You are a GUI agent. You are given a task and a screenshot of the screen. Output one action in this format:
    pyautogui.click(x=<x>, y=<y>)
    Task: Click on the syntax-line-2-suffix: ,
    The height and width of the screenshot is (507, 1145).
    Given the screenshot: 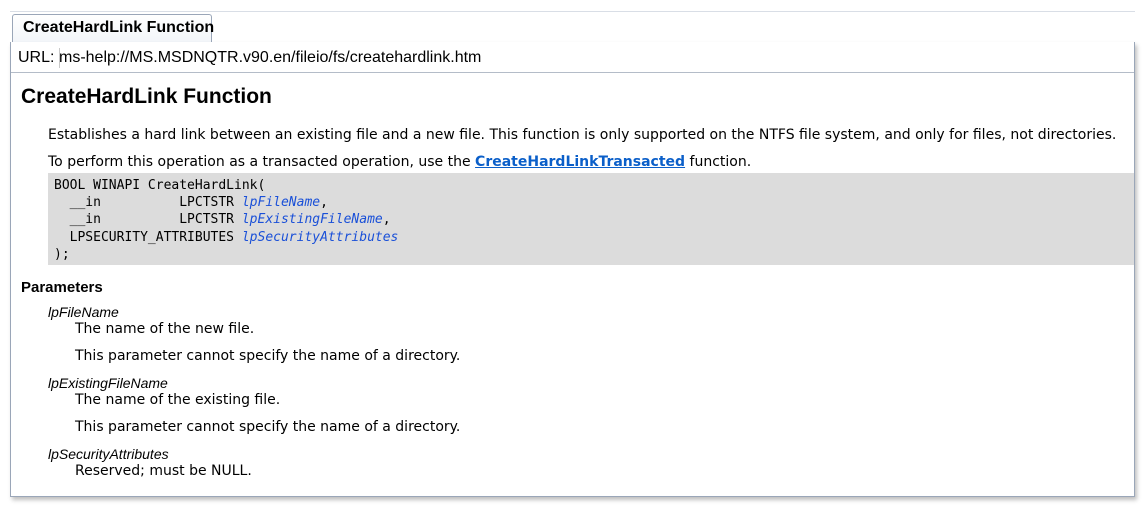 What is the action you would take?
    pyautogui.click(x=324, y=203)
    